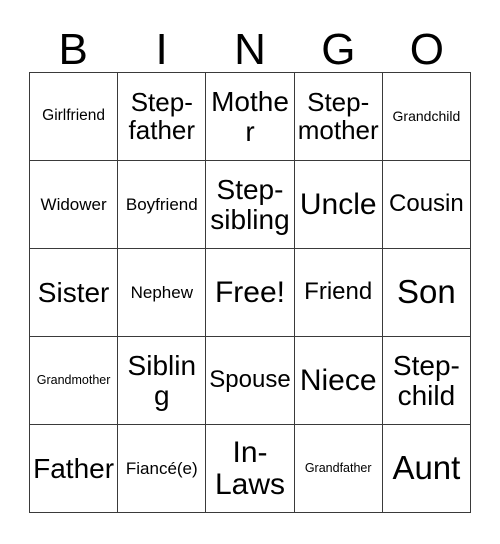 Image resolution: width=500 pixels, height=544 pixels. I want to click on bingo-header-letter-b: B, so click(73, 49).